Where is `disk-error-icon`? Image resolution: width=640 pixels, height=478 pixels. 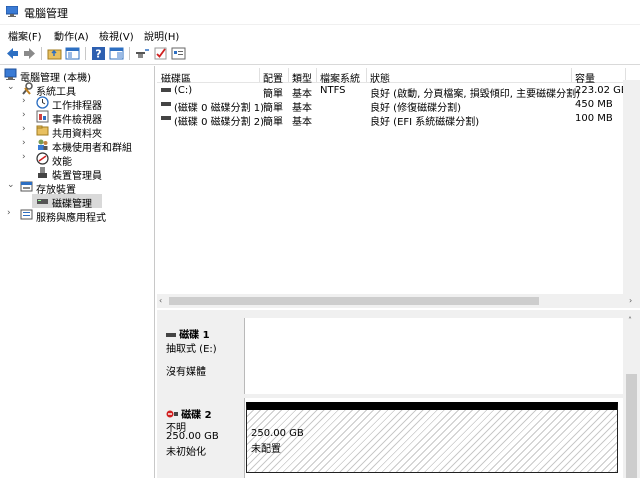
disk-error-icon is located at coordinates (172, 414).